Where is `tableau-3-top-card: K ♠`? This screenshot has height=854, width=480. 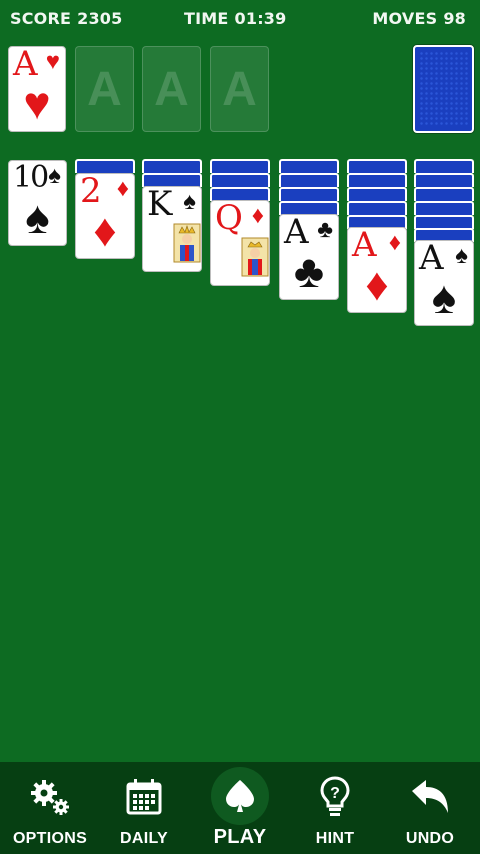 tableau-3-top-card: K ♠ is located at coordinates (172, 229).